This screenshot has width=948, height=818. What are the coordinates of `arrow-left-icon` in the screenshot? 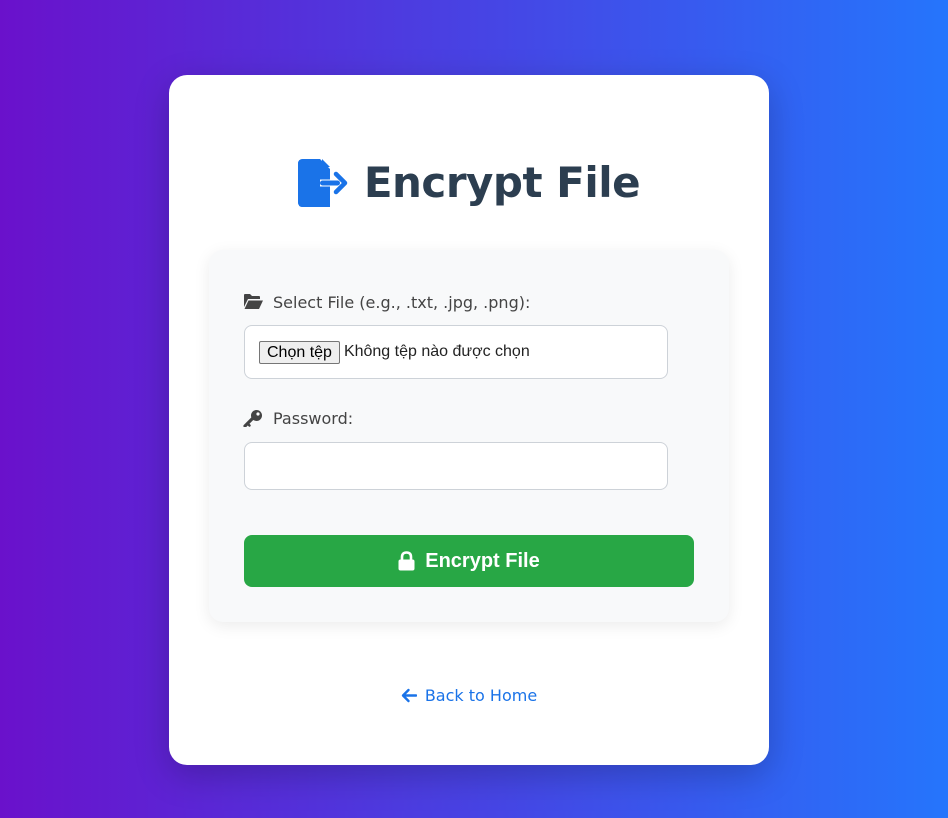 It's located at (409, 695).